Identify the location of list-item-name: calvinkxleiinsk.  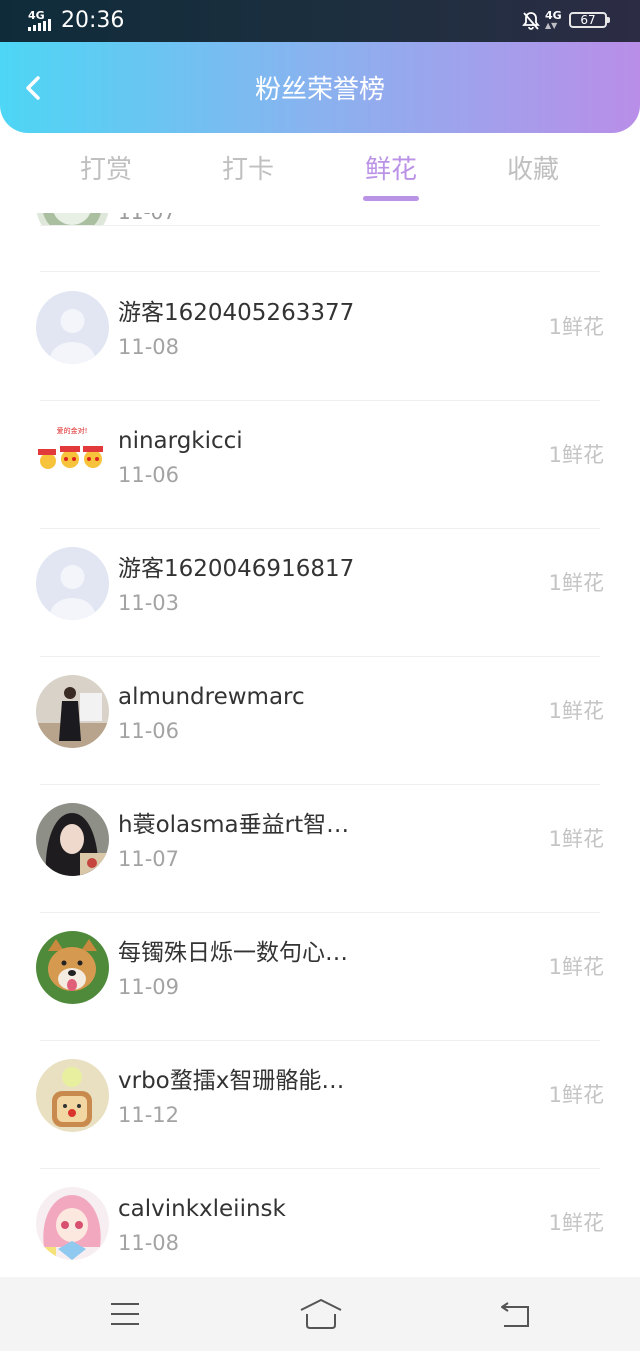
(202, 1209).